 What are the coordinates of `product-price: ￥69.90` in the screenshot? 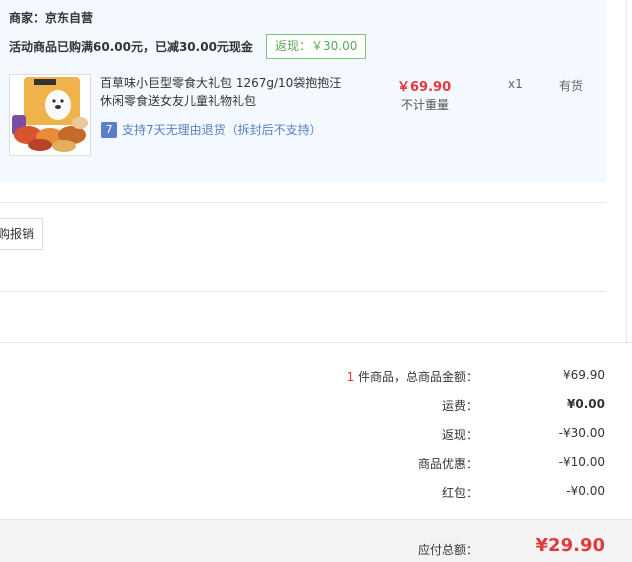 It's located at (424, 87).